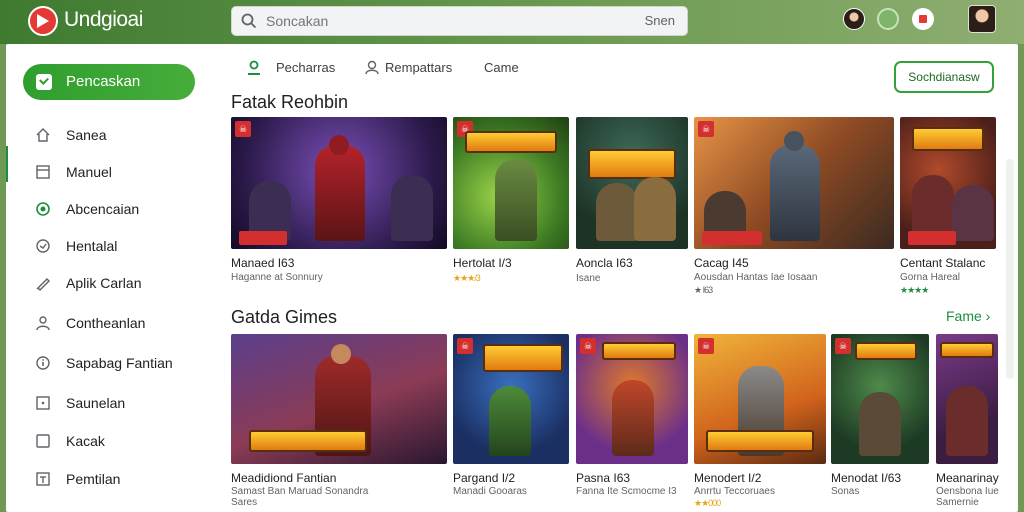 Image resolution: width=1024 pixels, height=512 pixels. What do you see at coordinates (967, 491) in the screenshot?
I see `game-meta: Oensbona Iue` at bounding box center [967, 491].